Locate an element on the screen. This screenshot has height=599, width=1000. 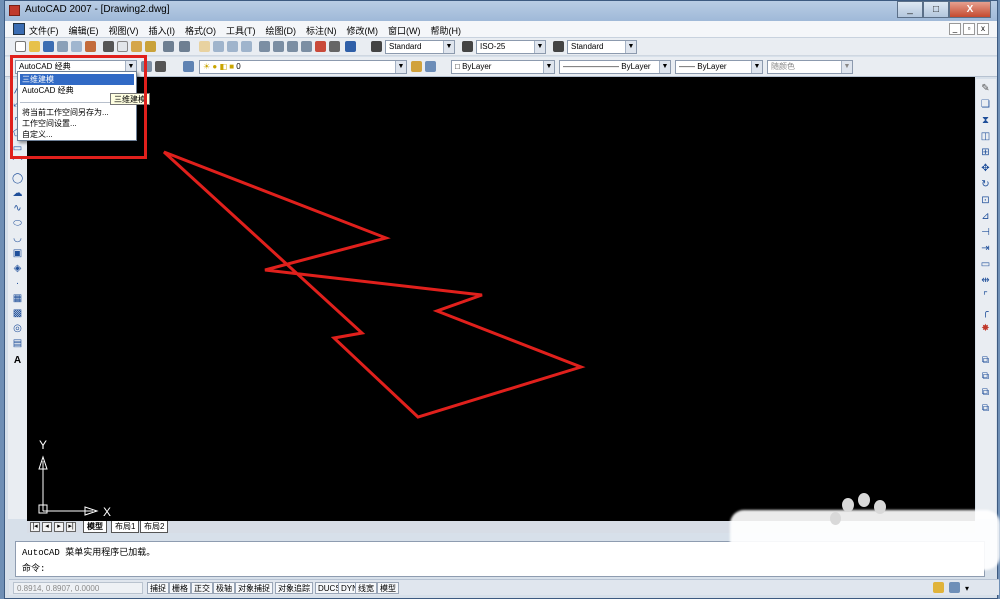
match-properties-icon is located at coordinates (150, 46).